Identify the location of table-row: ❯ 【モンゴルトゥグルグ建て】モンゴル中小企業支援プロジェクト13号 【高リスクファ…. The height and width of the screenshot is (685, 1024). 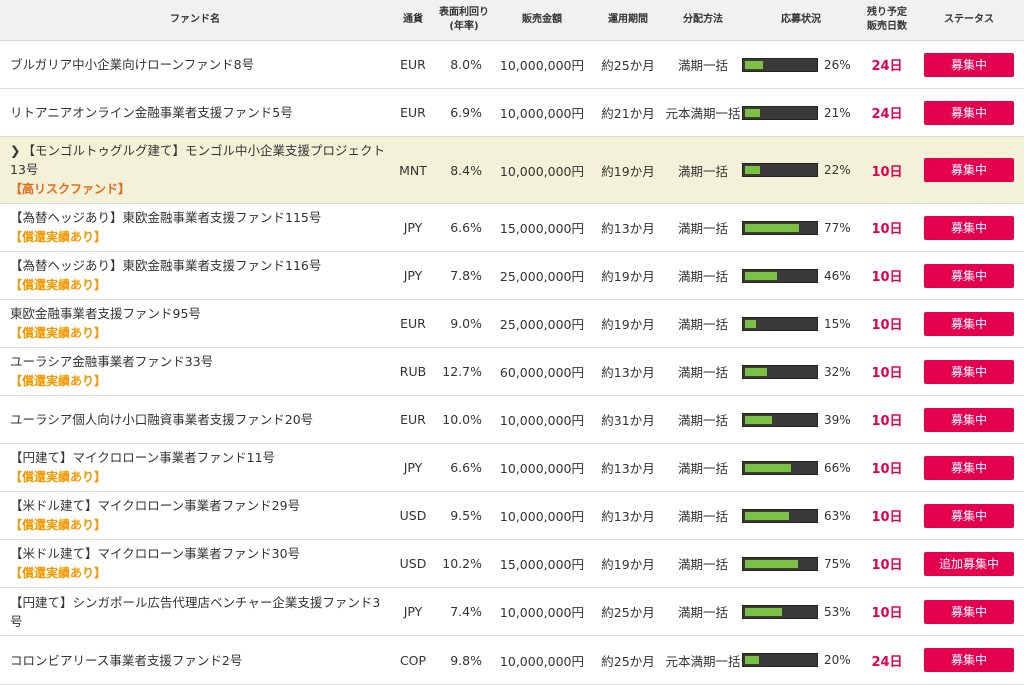
(512, 170).